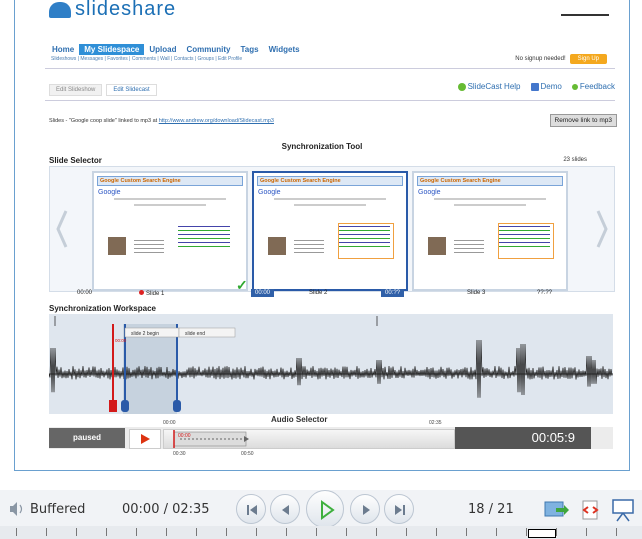  I want to click on tab-edit-slidecast: Edit Slidecast, so click(131, 90).